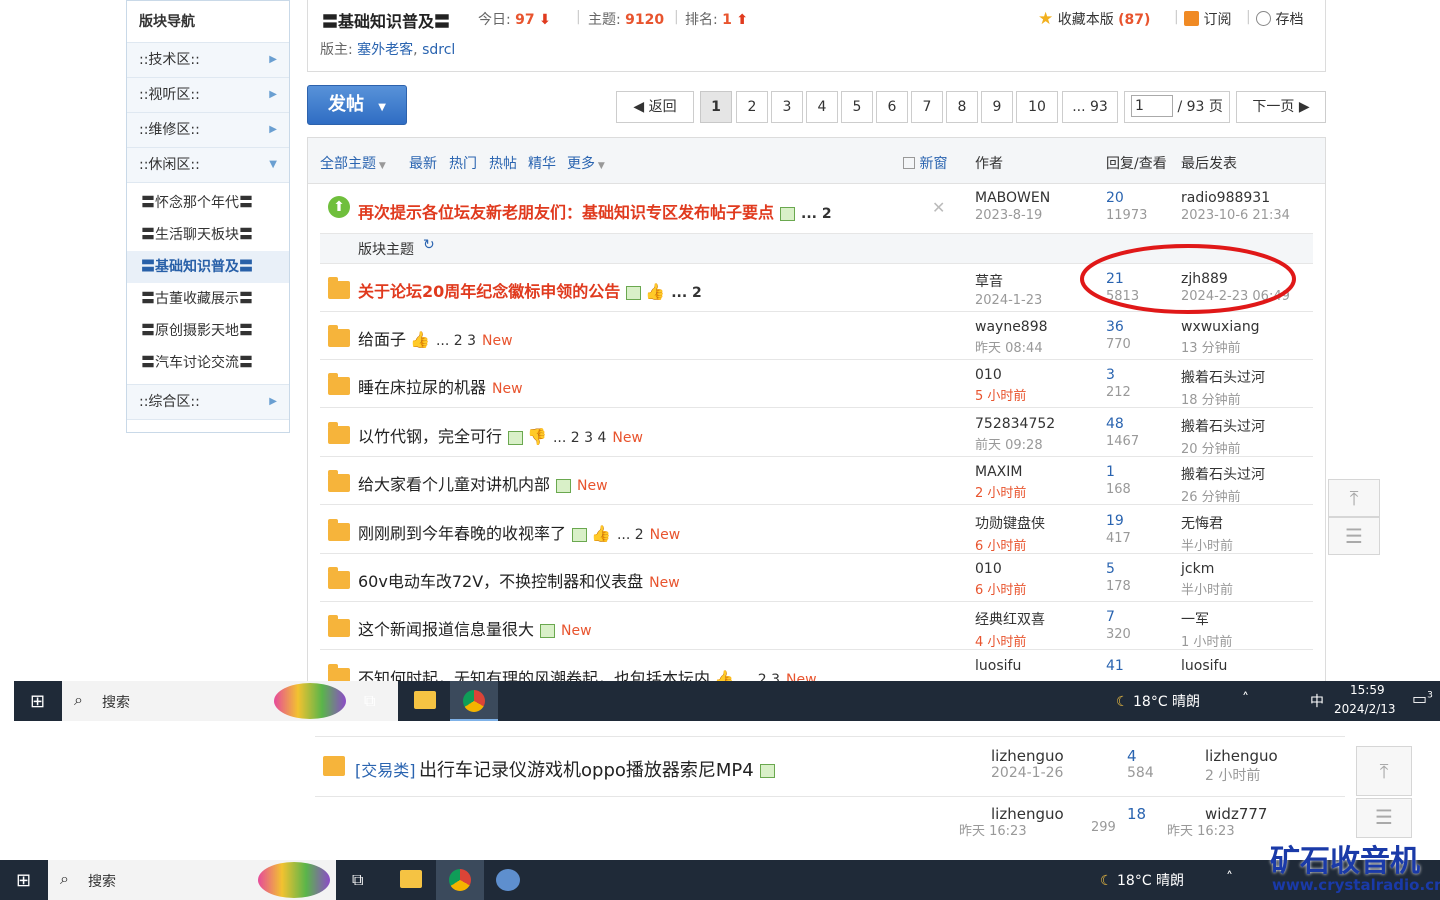 Image resolution: width=1440 pixels, height=900 pixels. I want to click on thread-title: 刚刚刷到今年春晚的收视率了 👍... 2 New, so click(519, 532).